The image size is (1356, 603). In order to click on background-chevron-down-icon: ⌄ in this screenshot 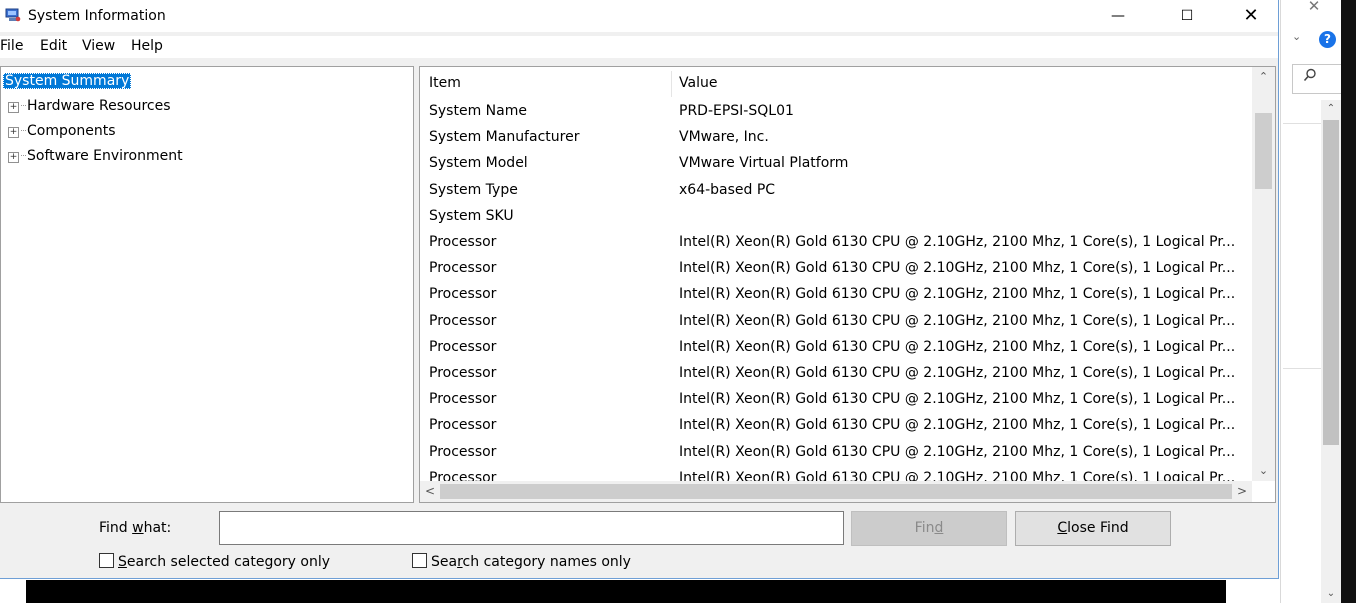, I will do `click(1296, 36)`.